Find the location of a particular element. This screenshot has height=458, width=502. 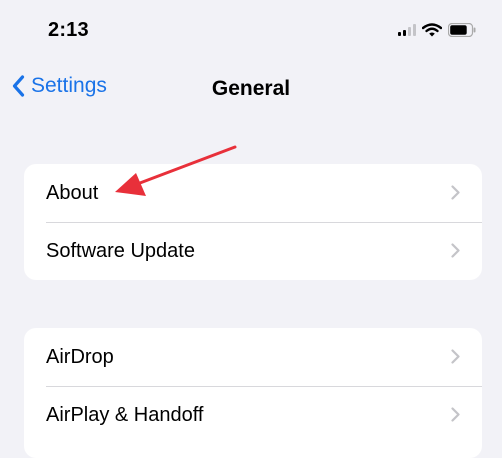

row-airplay-handoff: AirPlay & Handoff is located at coordinates (253, 415).